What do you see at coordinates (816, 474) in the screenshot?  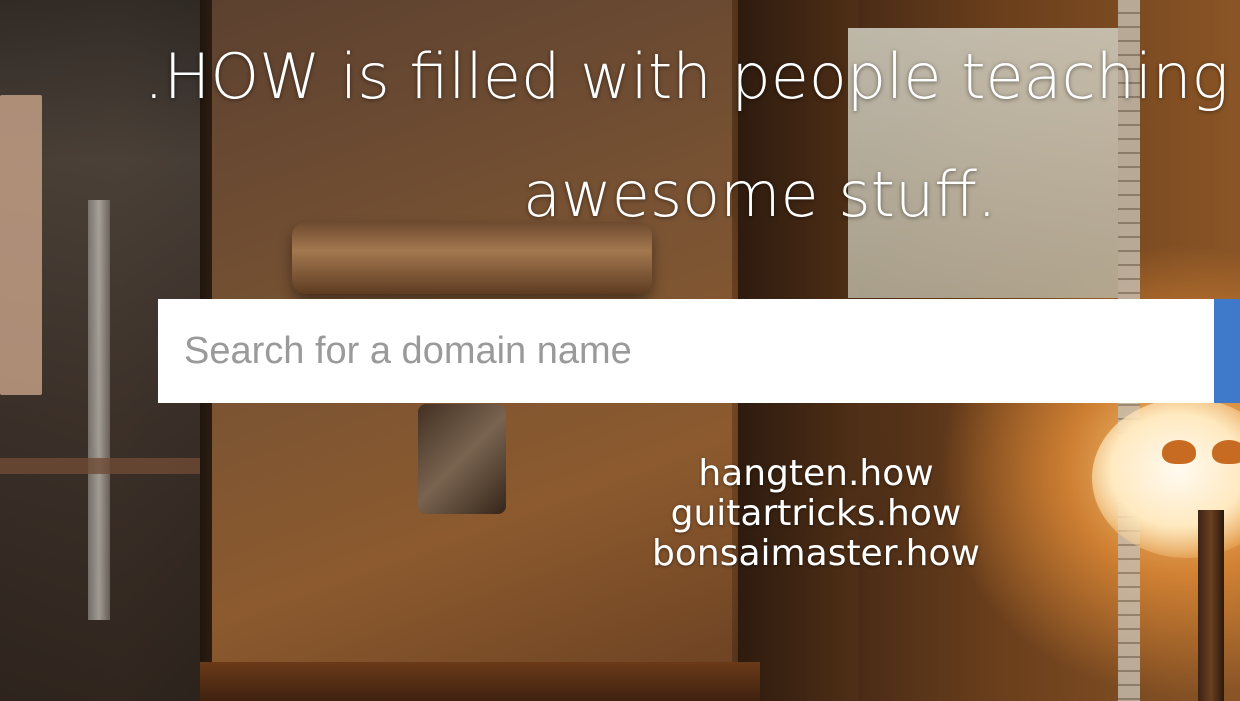 I see `example-domain-link-hangten: hangten.how` at bounding box center [816, 474].